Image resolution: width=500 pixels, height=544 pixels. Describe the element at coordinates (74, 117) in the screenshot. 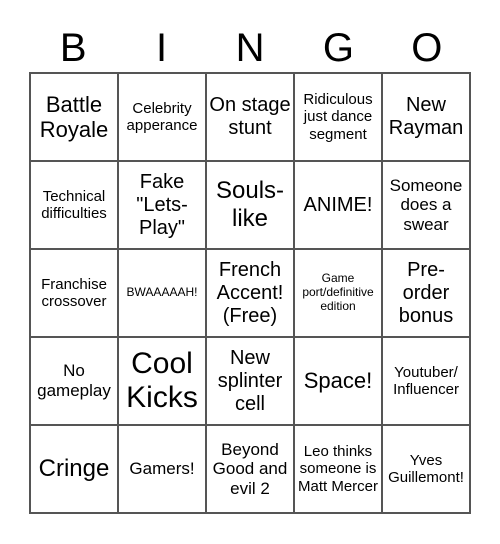

I see `bingo-cell: Battle Royale` at that location.